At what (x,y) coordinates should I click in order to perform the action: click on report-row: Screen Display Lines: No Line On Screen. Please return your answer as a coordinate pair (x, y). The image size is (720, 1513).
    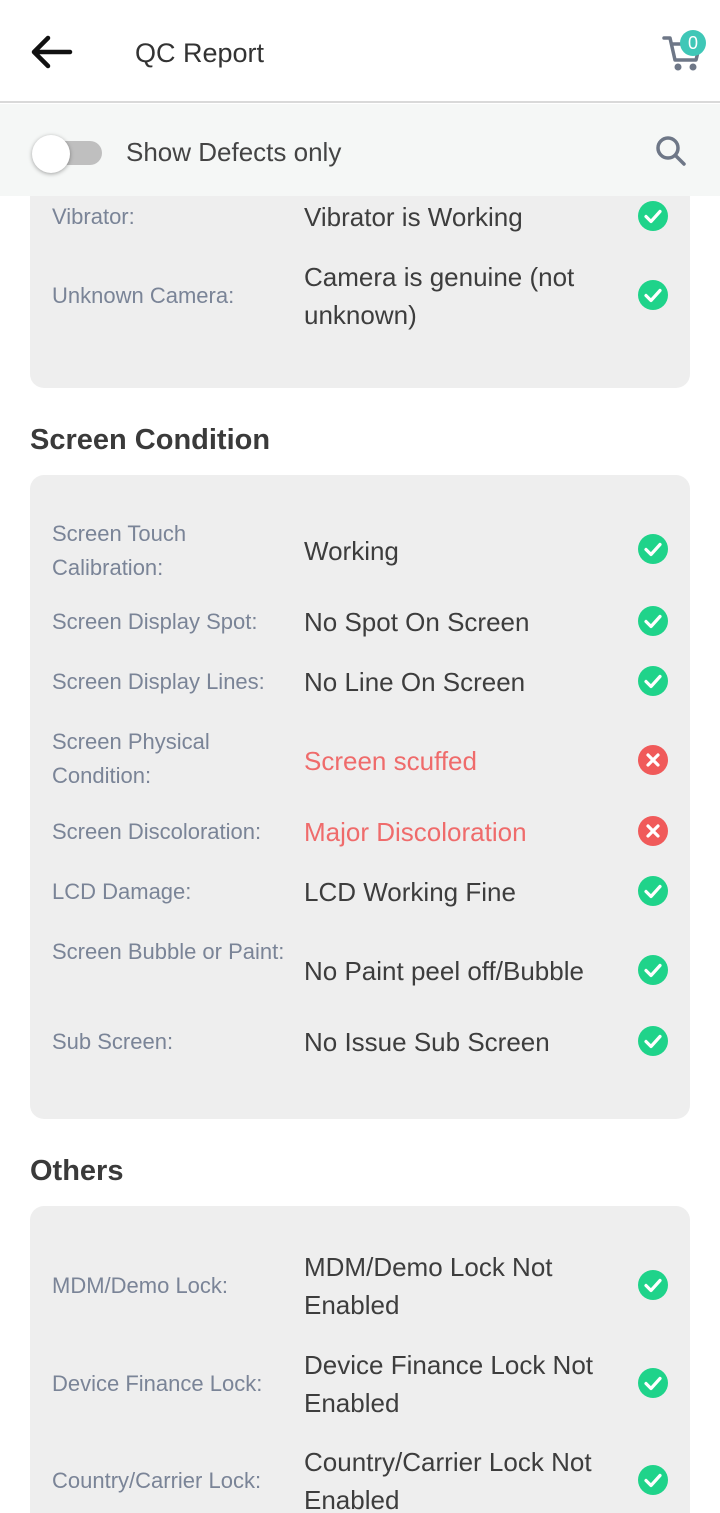
    Looking at the image, I should click on (360, 685).